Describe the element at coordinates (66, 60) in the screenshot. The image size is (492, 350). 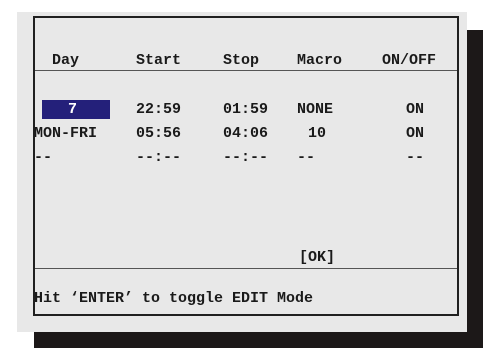
I see `column-header-day: Day` at that location.